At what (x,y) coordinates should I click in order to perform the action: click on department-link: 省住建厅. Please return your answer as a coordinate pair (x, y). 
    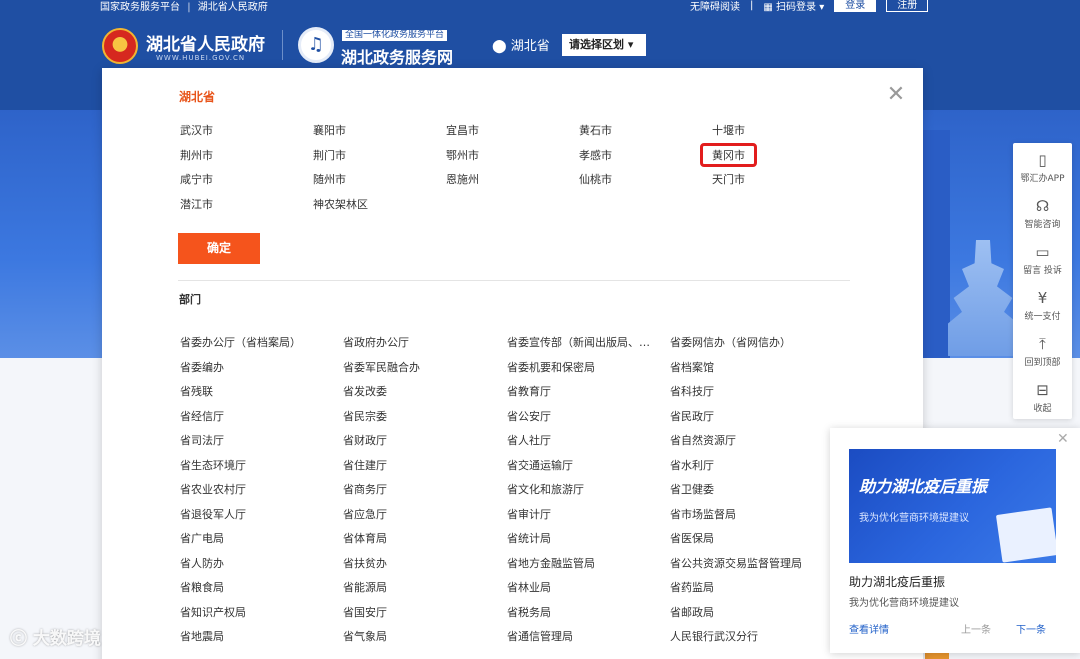
    Looking at the image, I should click on (365, 465).